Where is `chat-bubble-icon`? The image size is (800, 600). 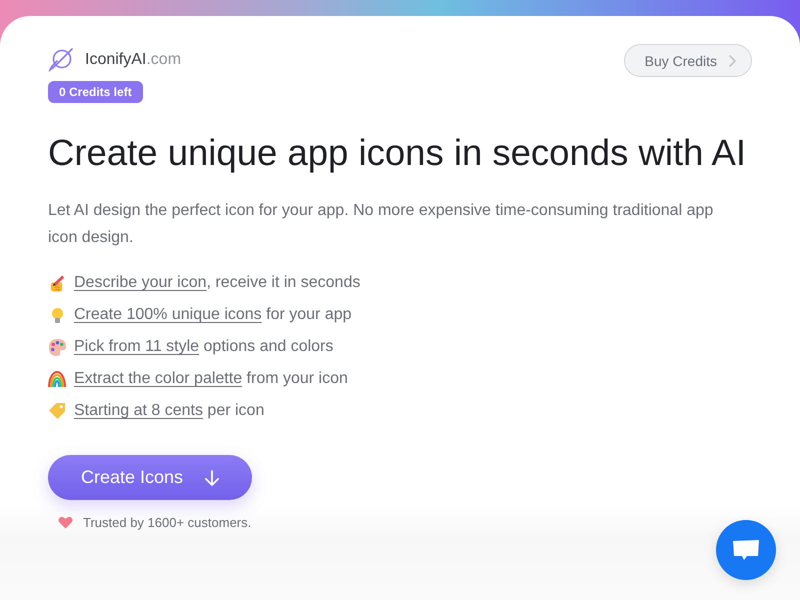 chat-bubble-icon is located at coordinates (746, 550).